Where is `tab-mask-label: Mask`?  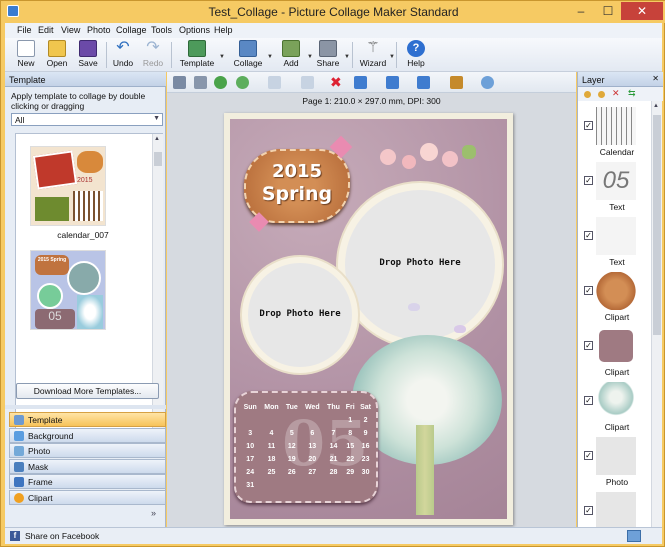
tab-mask-label: Mask is located at coordinates (38, 467).